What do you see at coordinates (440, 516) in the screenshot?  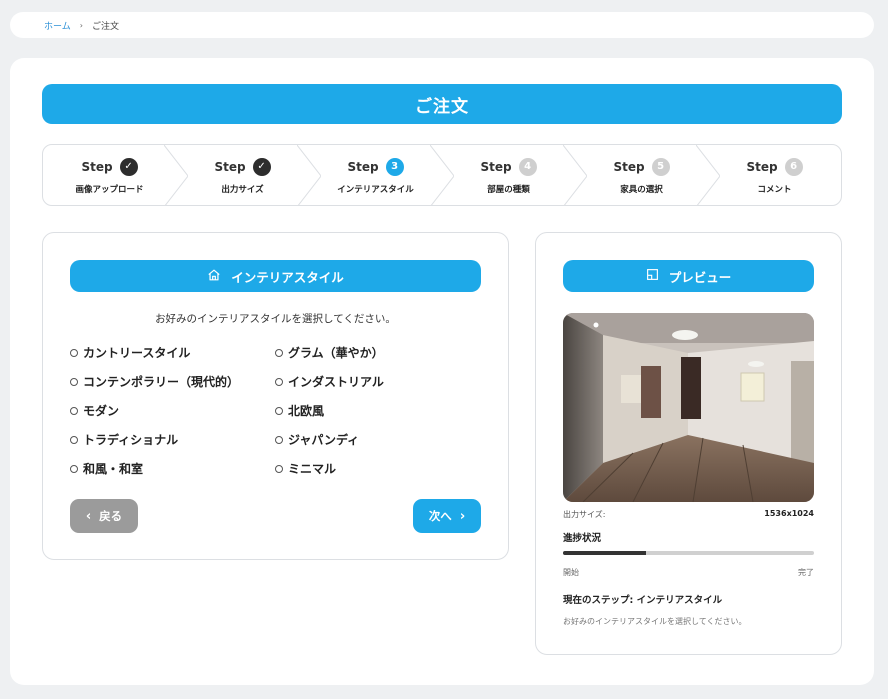 I see `next-button-label: 次へ` at bounding box center [440, 516].